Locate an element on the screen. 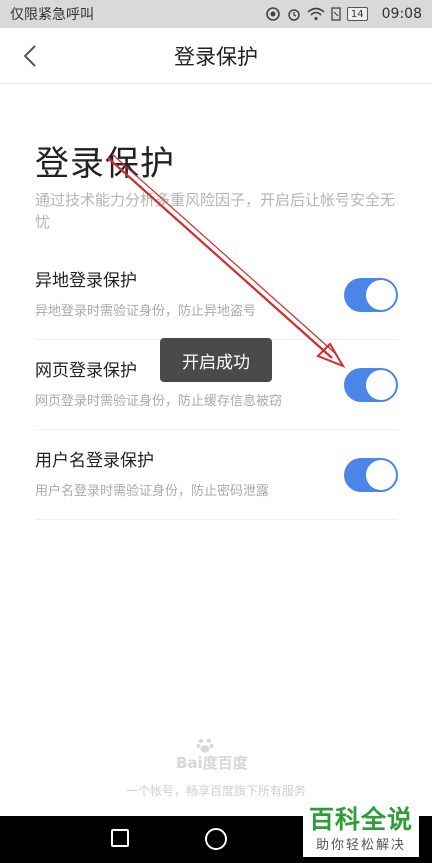 The width and height of the screenshot is (432, 863). success-toast: 开启成功 is located at coordinates (216, 360).